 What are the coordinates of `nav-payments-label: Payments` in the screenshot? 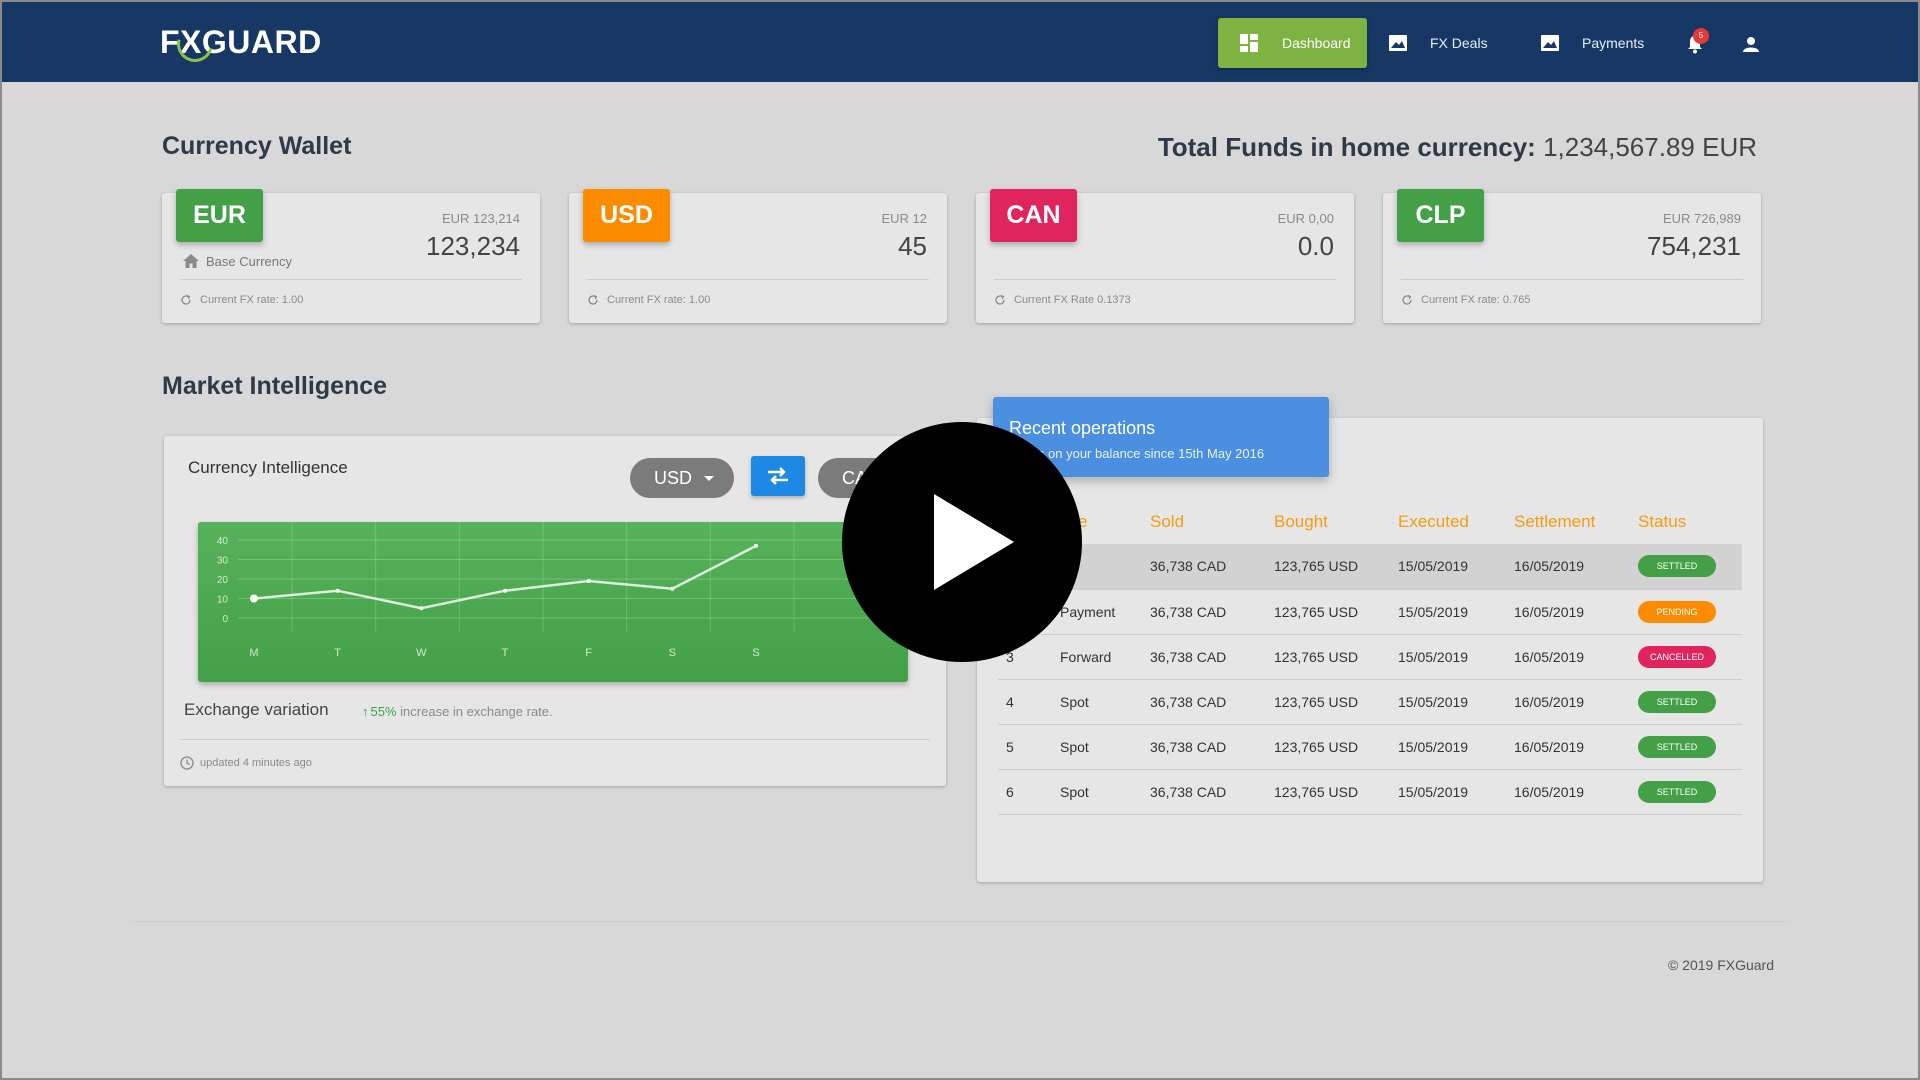 It's located at (1613, 43).